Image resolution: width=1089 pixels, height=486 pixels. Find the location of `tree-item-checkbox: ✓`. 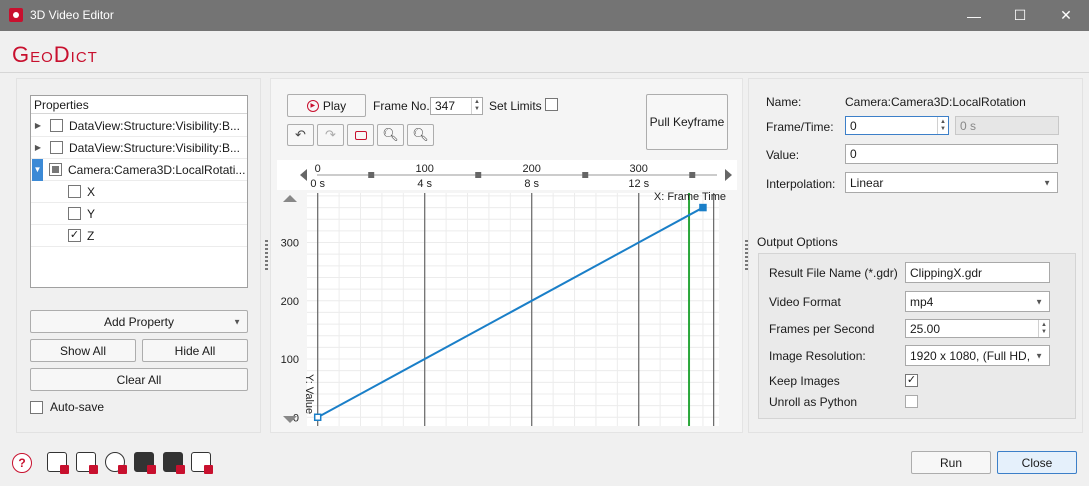

tree-item-checkbox: ✓ is located at coordinates (74, 235).